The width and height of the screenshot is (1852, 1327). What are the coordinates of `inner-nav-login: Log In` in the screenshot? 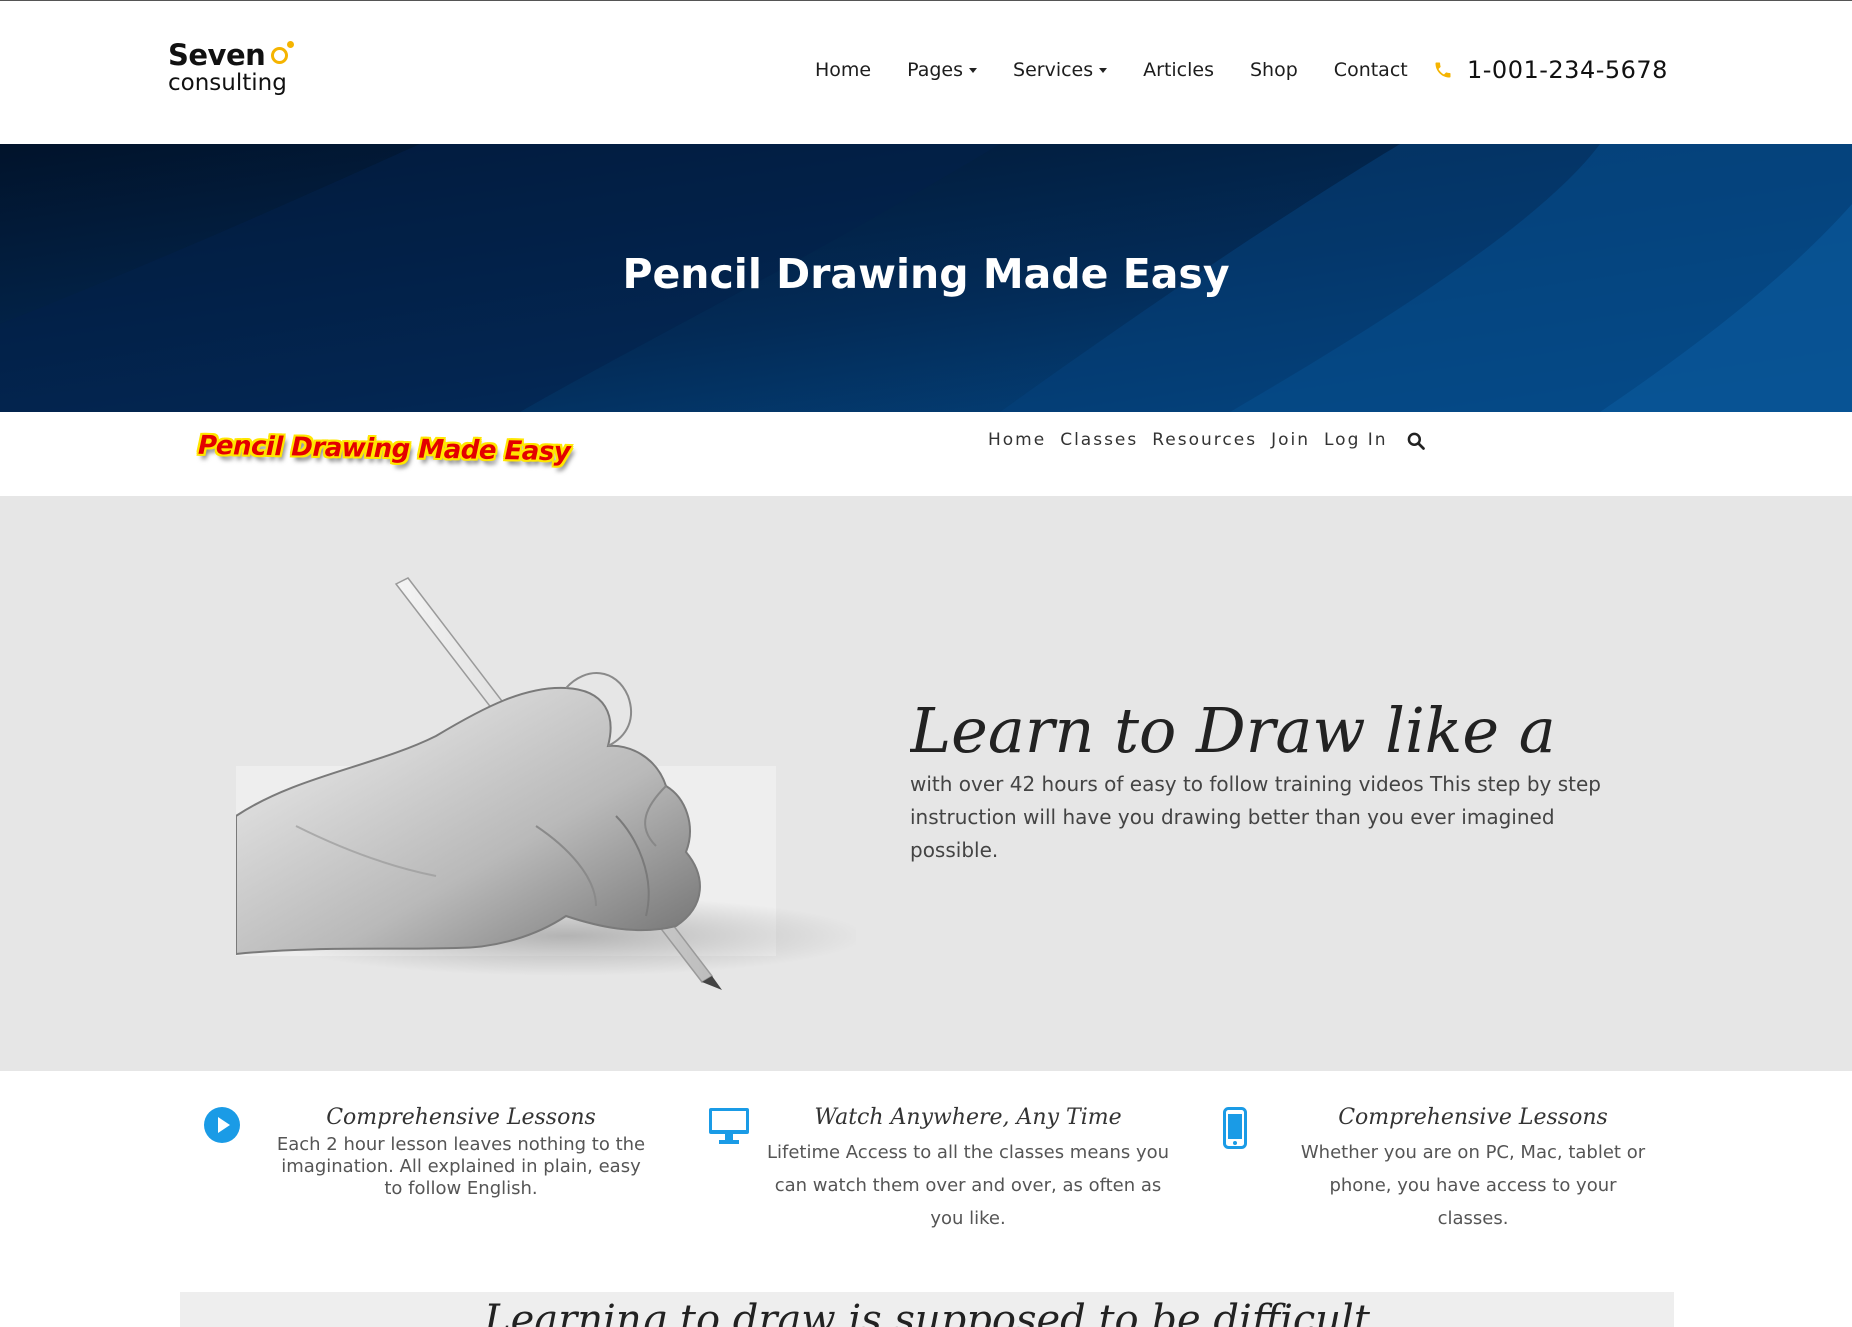 It's located at (1356, 440).